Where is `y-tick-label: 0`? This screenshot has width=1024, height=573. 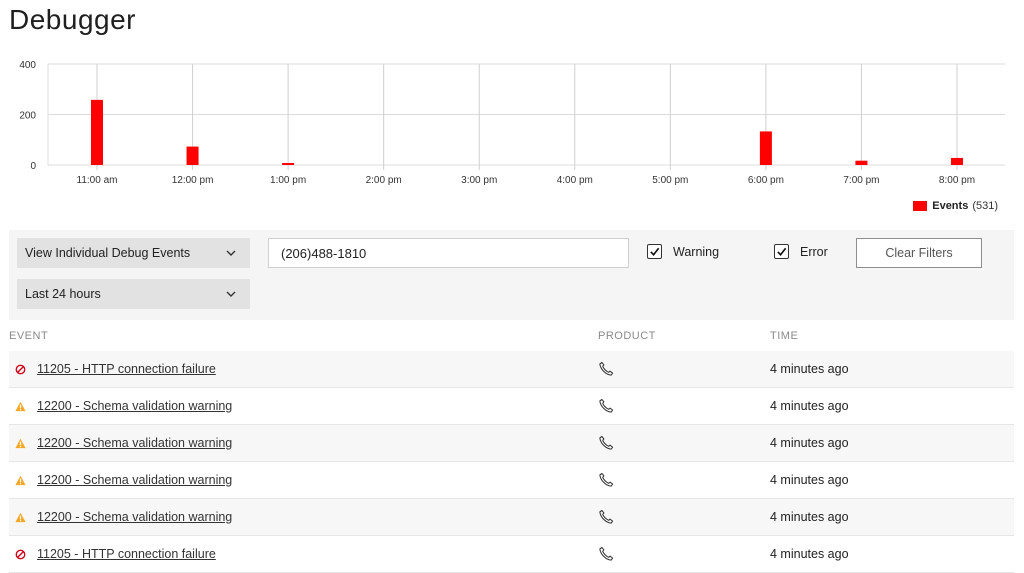 y-tick-label: 0 is located at coordinates (33, 166).